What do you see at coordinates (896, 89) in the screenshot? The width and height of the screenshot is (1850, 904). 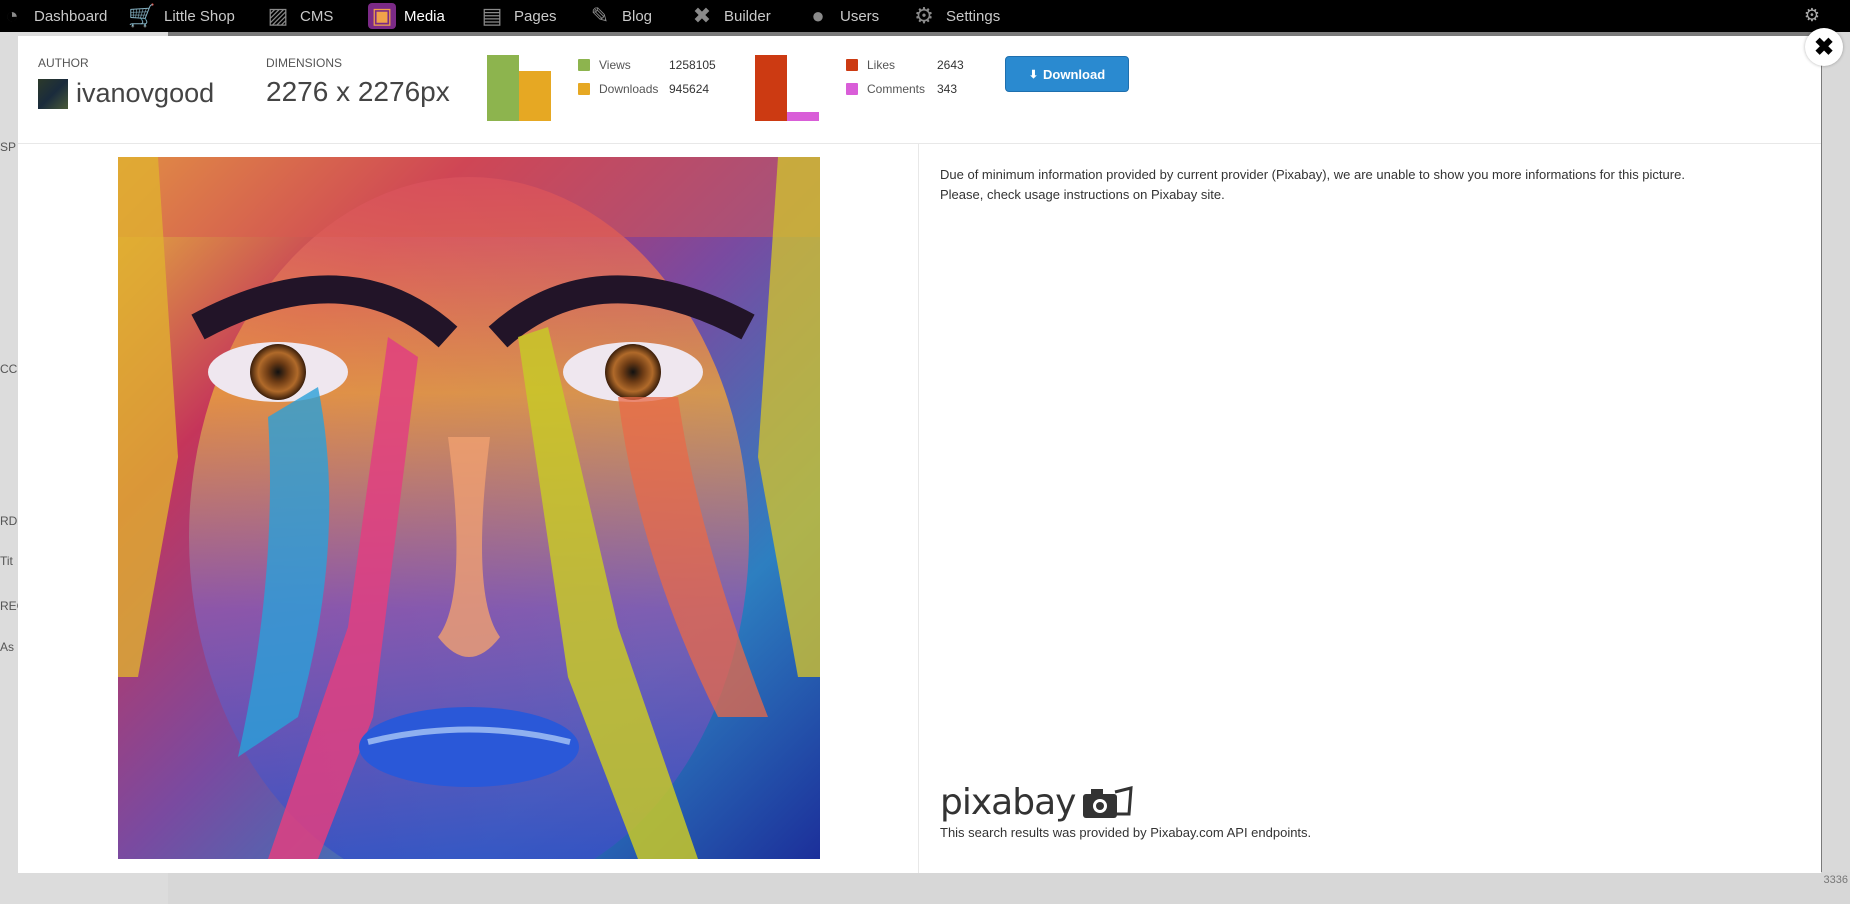 I see `comments-label: Comments` at bounding box center [896, 89].